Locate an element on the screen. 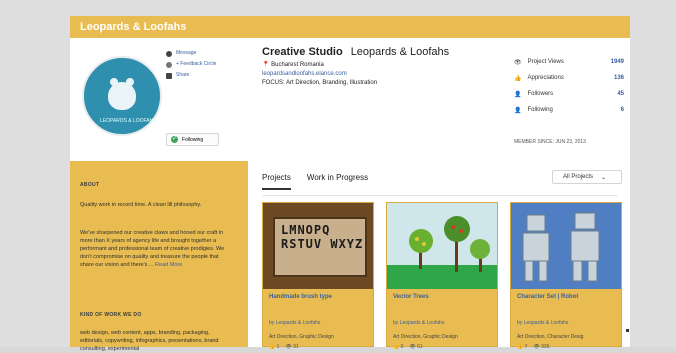  studio-label: Creative Studio is located at coordinates (302, 52).